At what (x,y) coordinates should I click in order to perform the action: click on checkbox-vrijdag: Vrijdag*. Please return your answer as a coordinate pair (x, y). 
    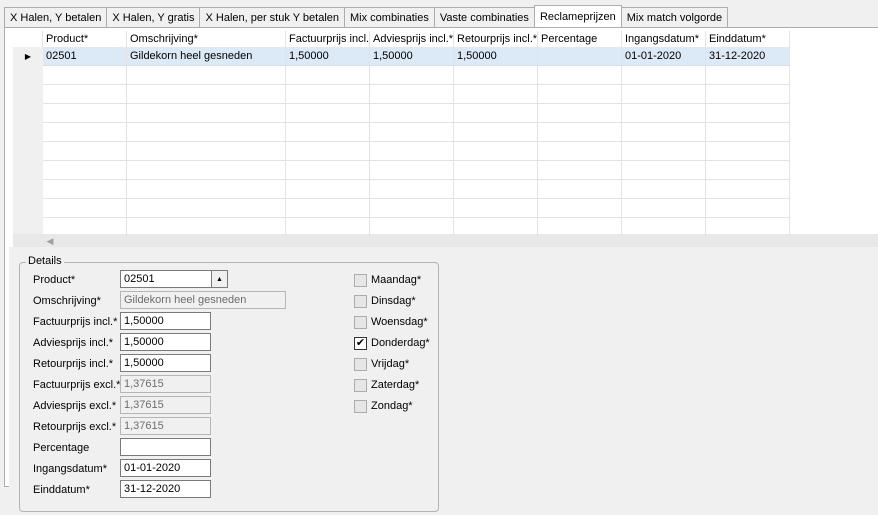
    Looking at the image, I should click on (381, 364).